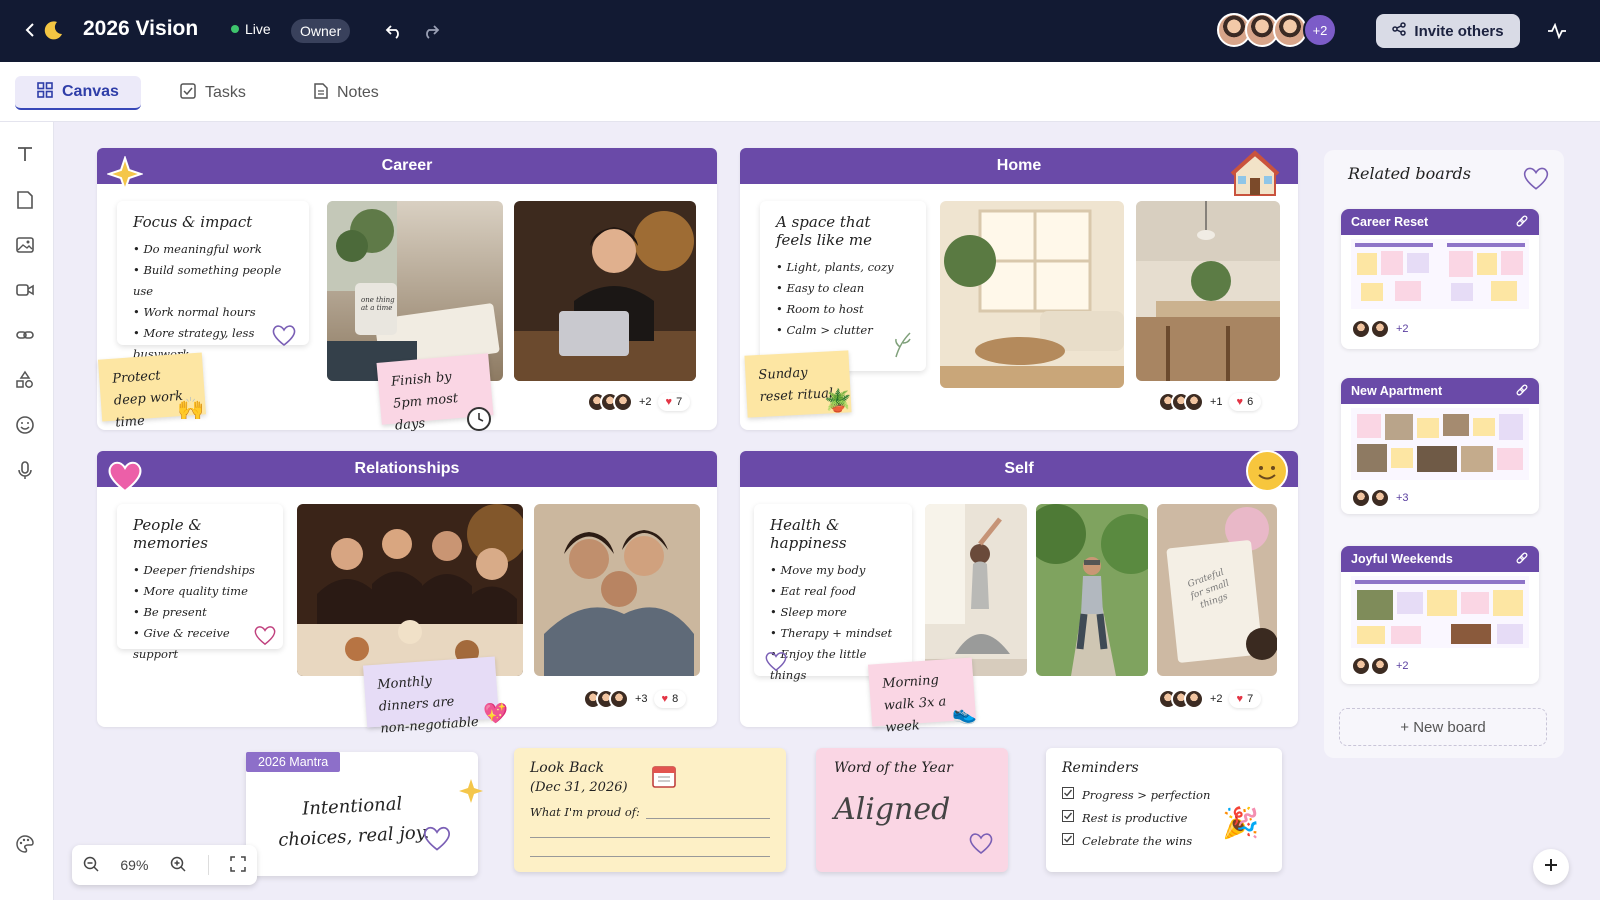 This screenshot has height=900, width=1600. What do you see at coordinates (824, 231) in the screenshot?
I see `note-title: A space that feels like me` at bounding box center [824, 231].